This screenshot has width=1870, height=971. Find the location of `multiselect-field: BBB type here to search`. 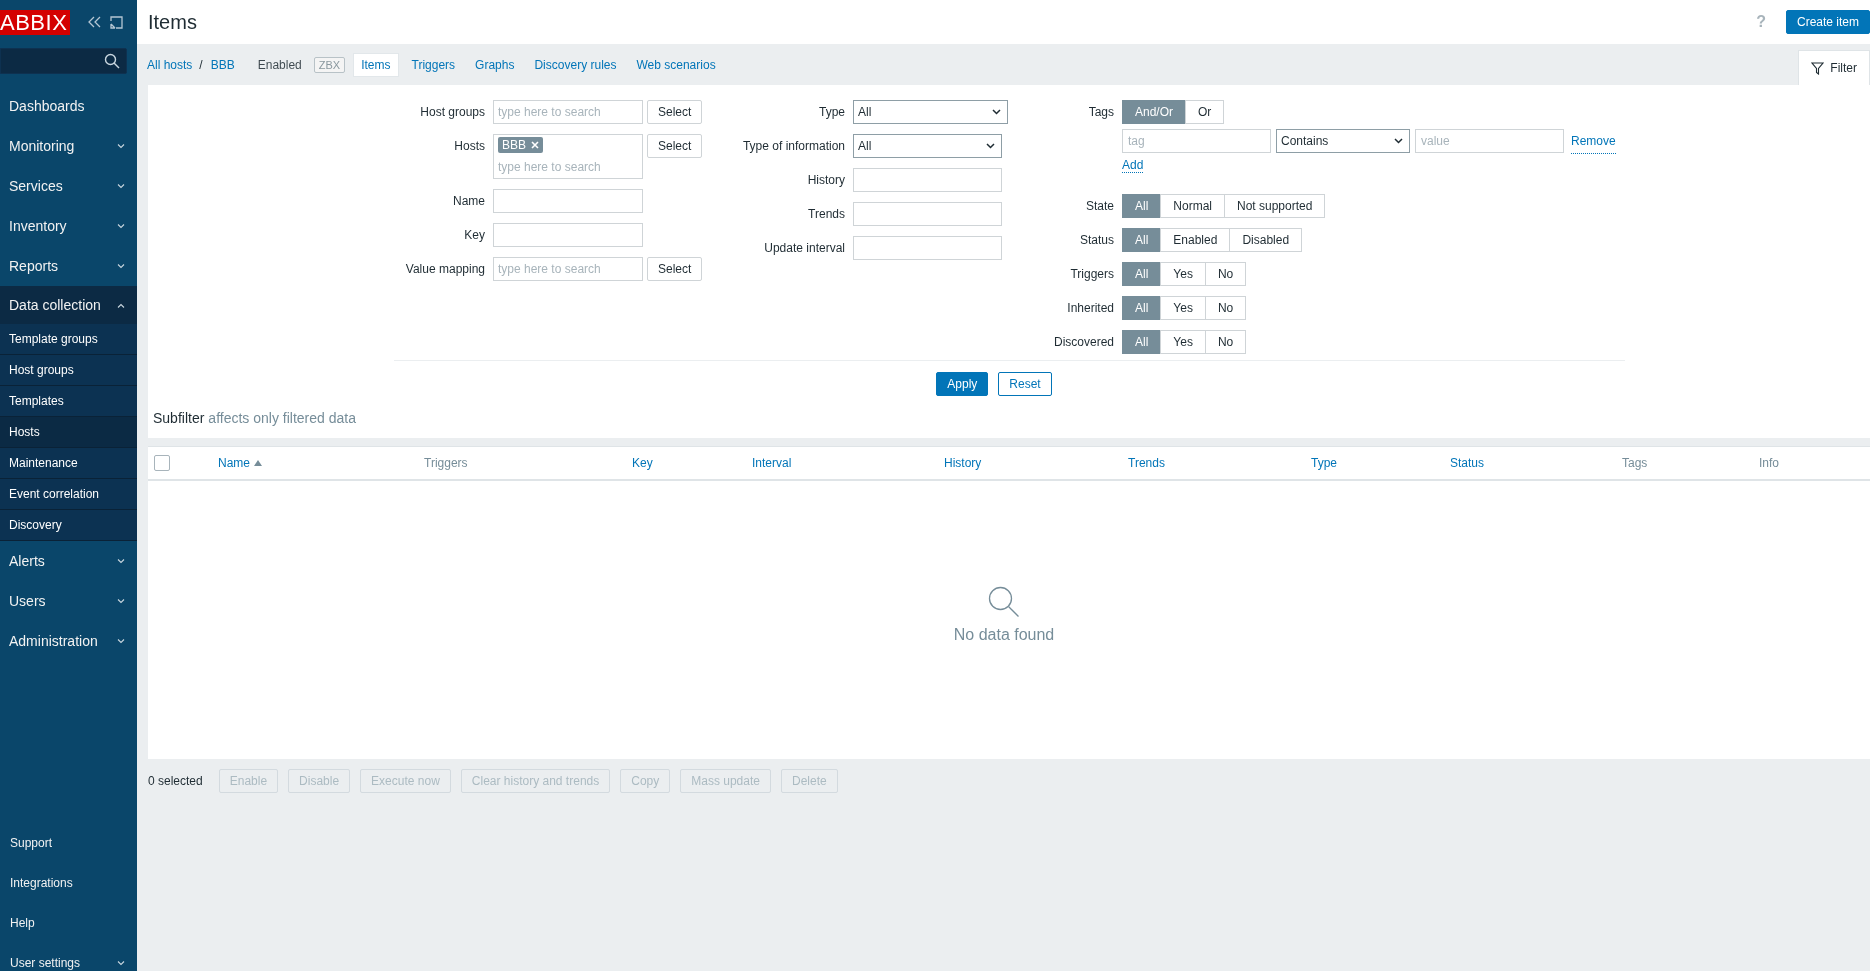

multiselect-field: BBB type here to search is located at coordinates (568, 156).